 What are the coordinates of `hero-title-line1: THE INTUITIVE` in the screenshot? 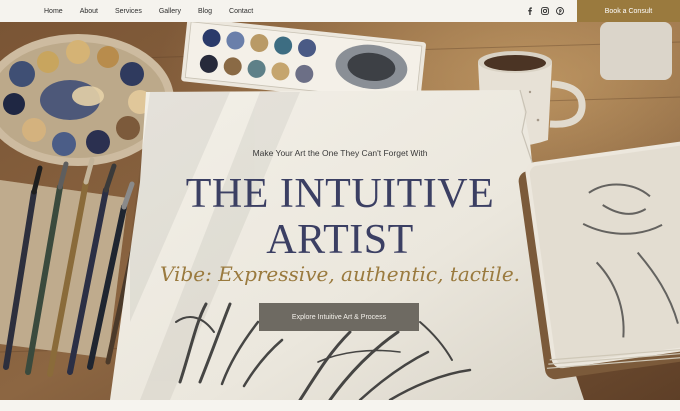 It's located at (340, 194).